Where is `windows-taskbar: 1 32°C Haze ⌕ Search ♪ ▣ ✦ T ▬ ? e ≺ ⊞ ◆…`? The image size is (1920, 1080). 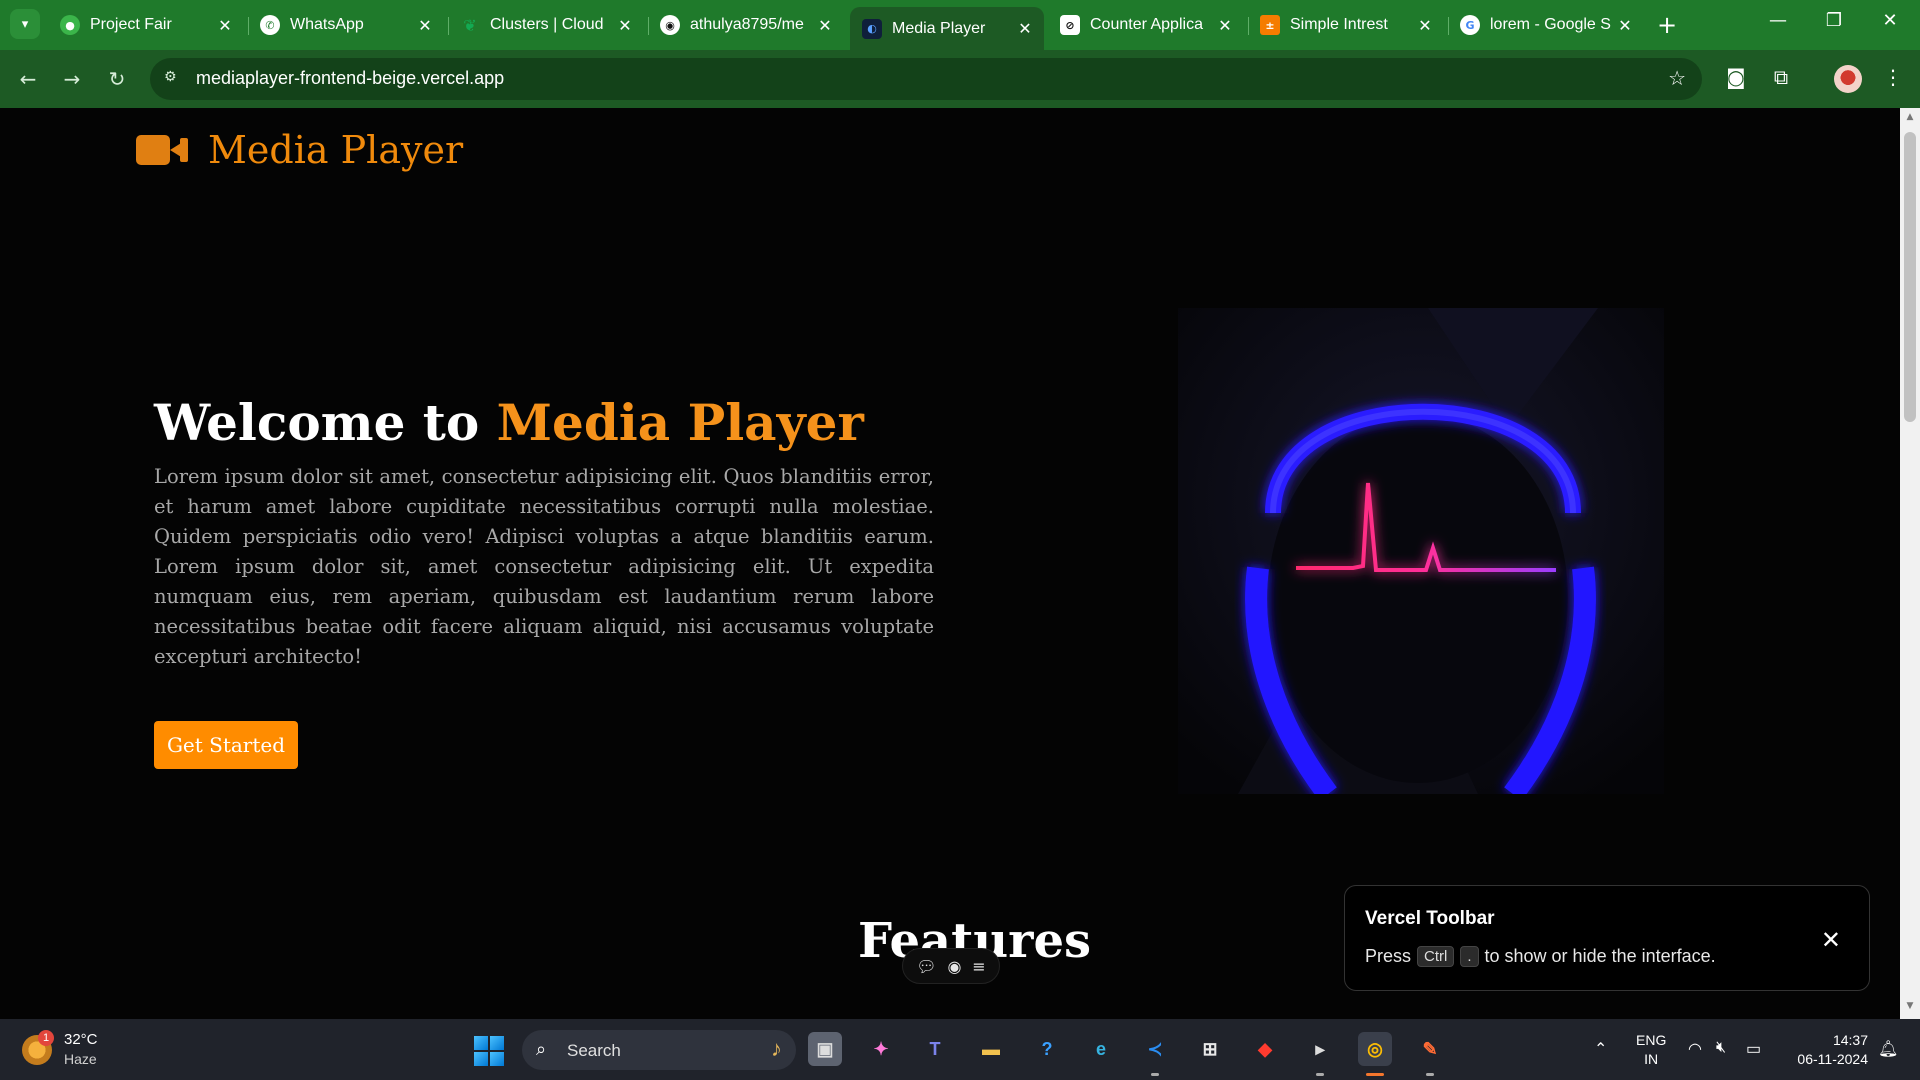 windows-taskbar: 1 32°C Haze ⌕ Search ♪ ▣ ✦ T ▬ ? e ≺ ⊞ ◆… is located at coordinates (960, 1049).